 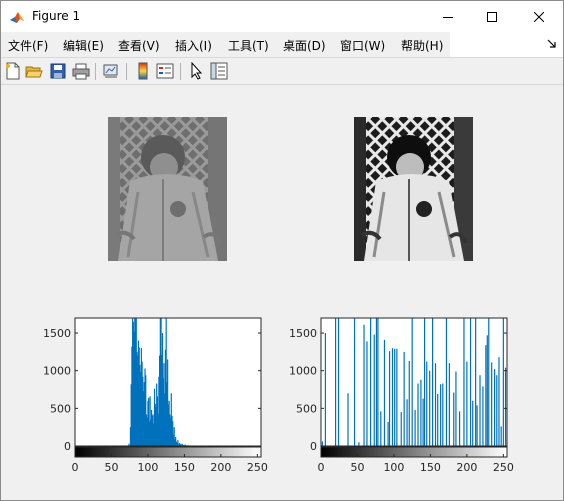 I want to click on print-button, so click(x=81, y=71).